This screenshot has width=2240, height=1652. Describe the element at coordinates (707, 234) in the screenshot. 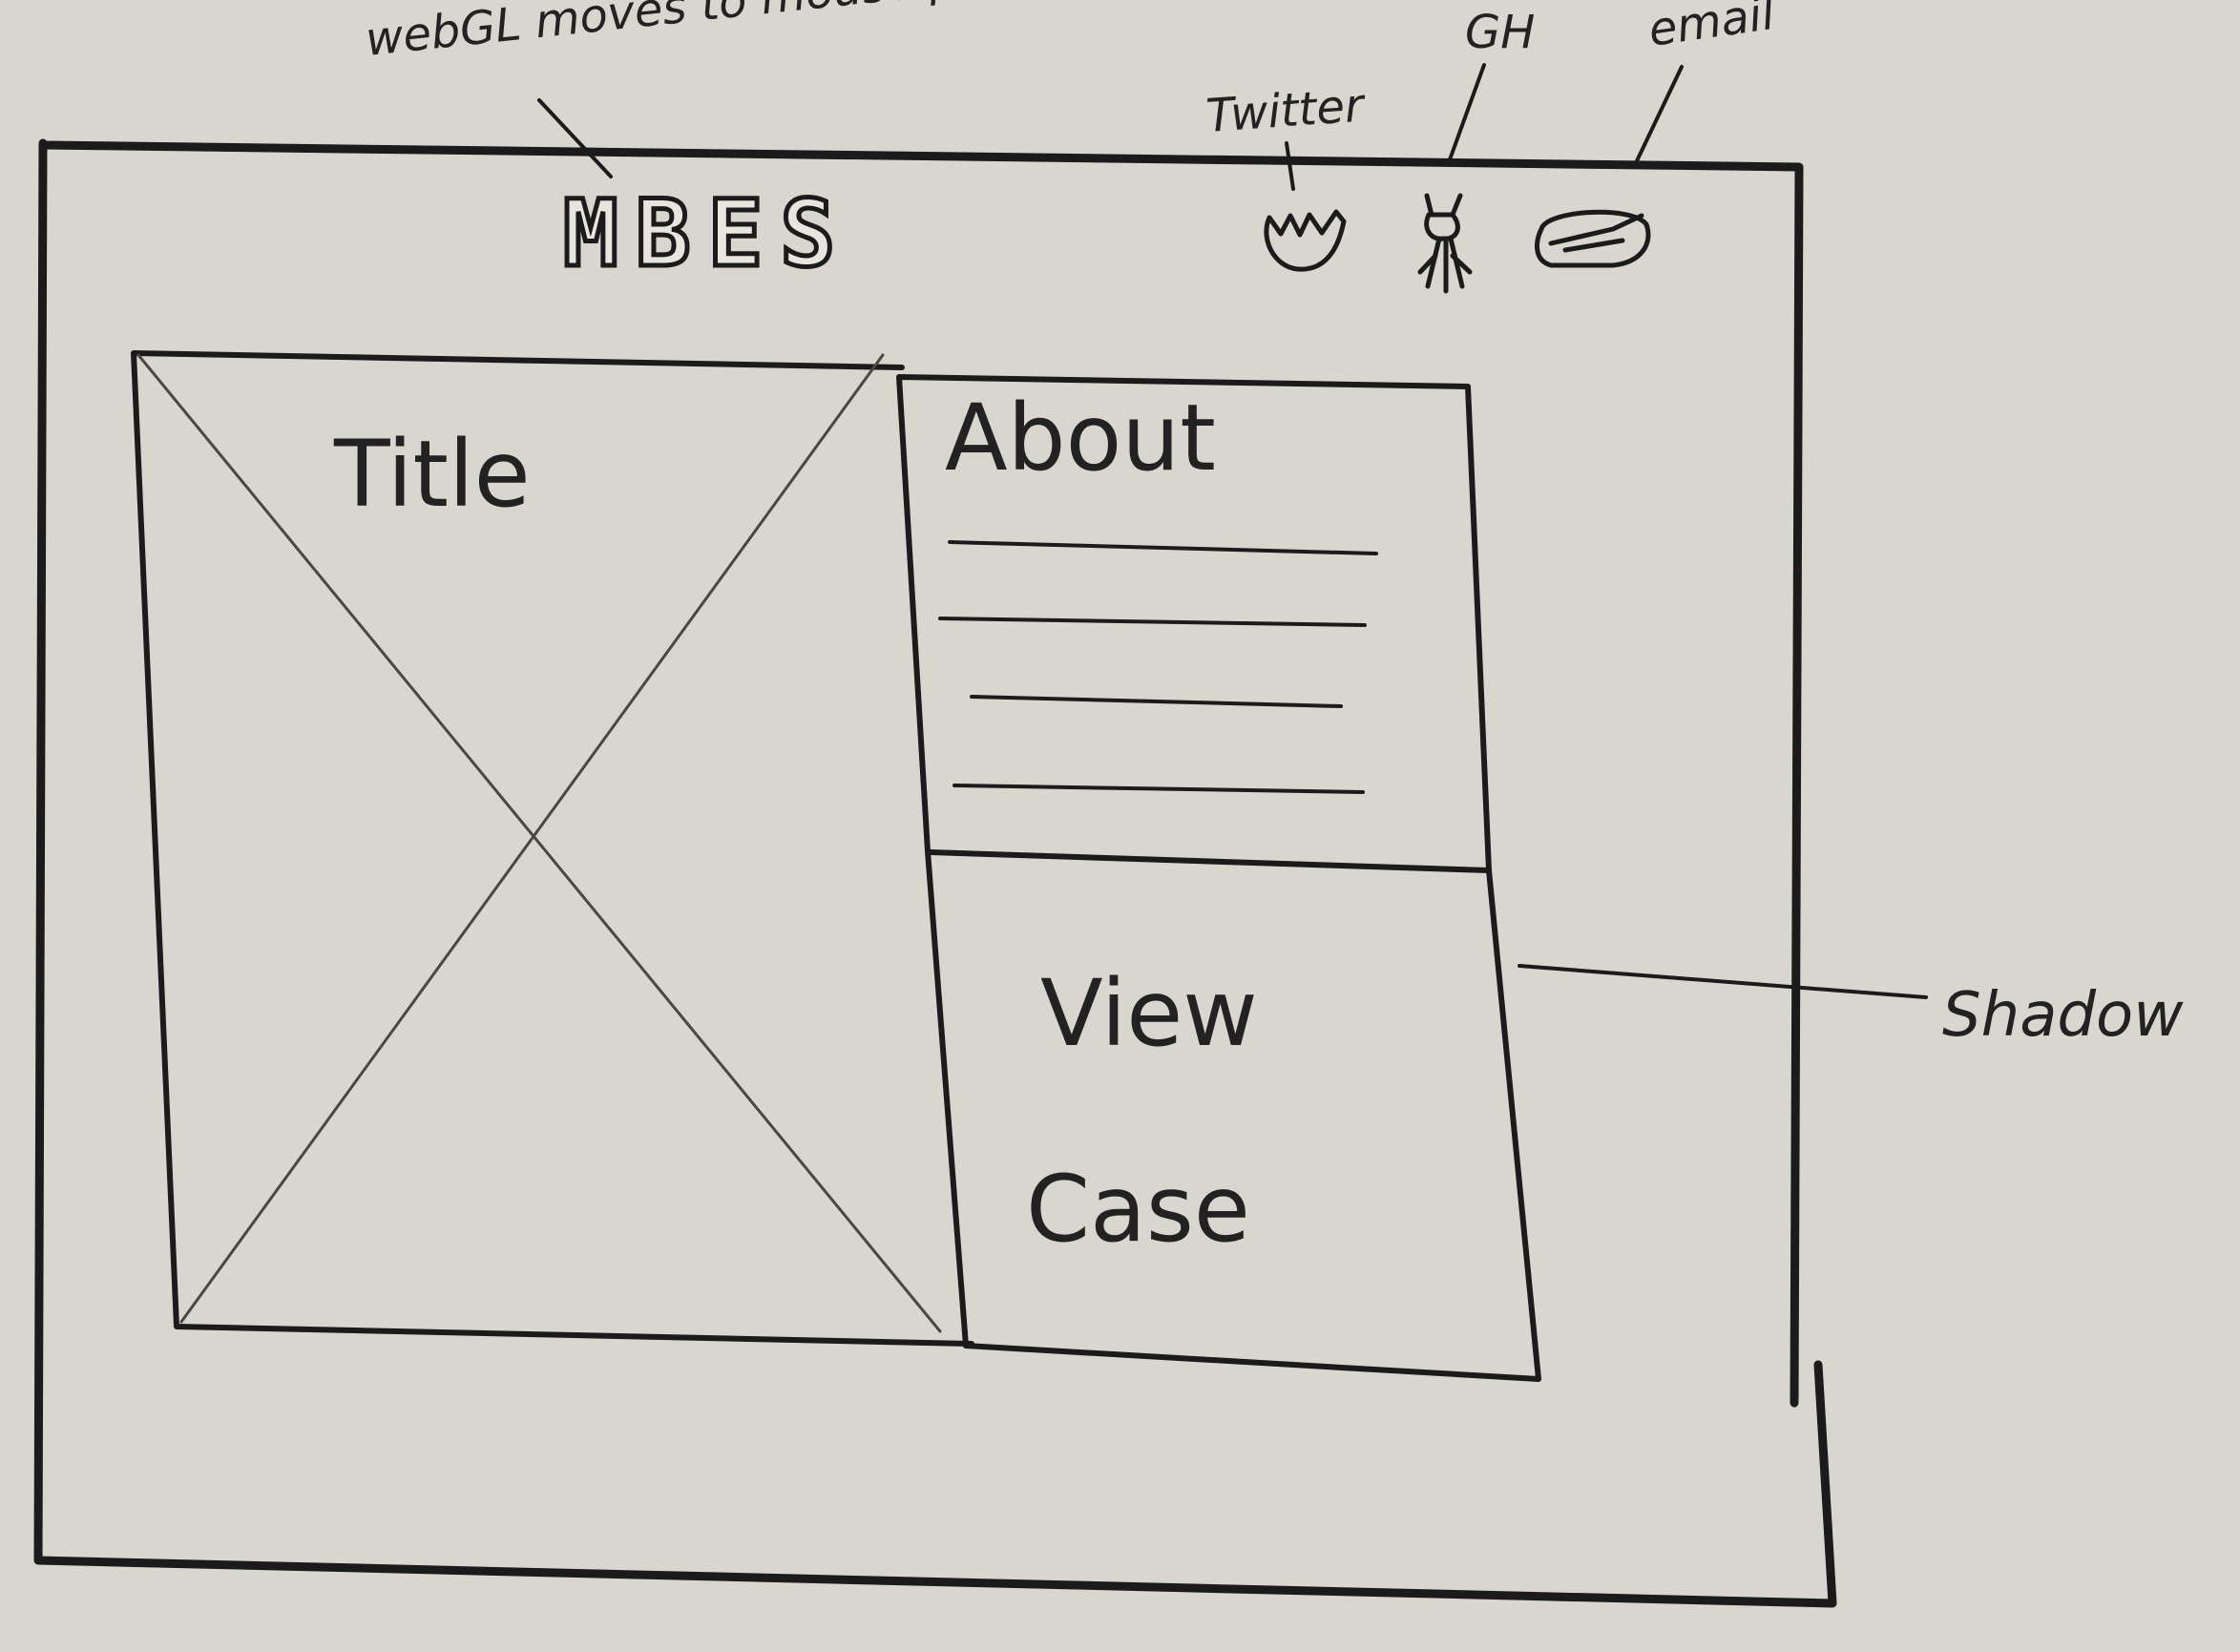

I see `site-logo: MBES` at that location.